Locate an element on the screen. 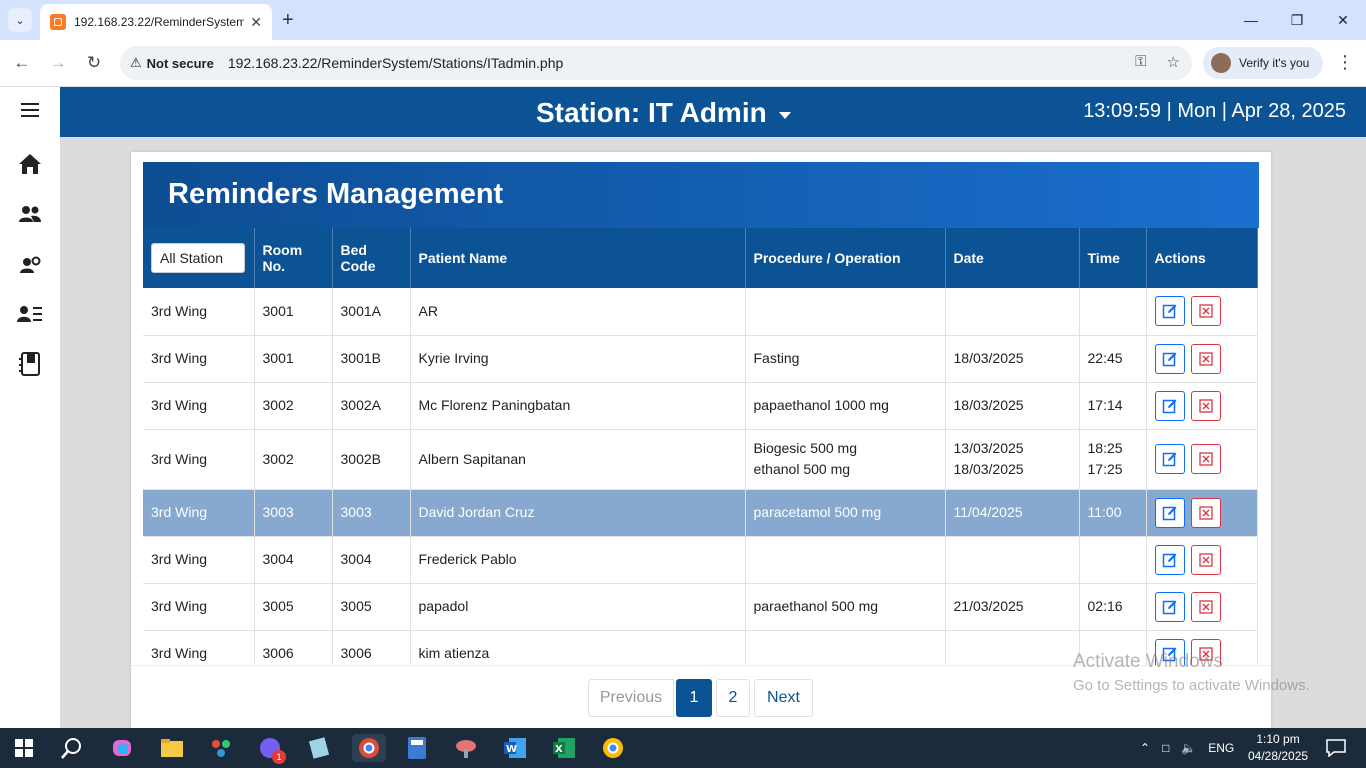 The height and width of the screenshot is (768, 1366). procedure-line: Biogesic 500 mg is located at coordinates (805, 448).